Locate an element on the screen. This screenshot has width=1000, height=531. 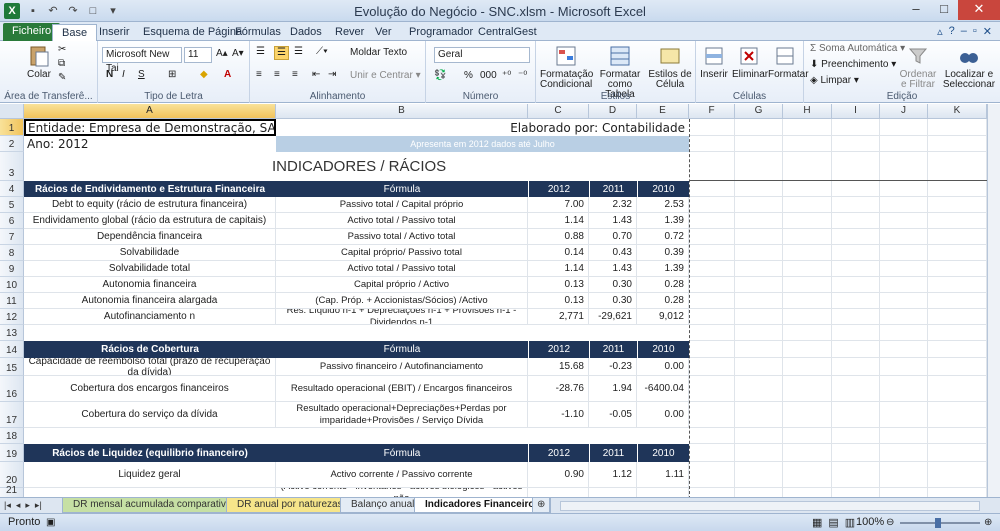
increase-decimal-icon: ⁺⁰ is located at coordinates (506, 76).